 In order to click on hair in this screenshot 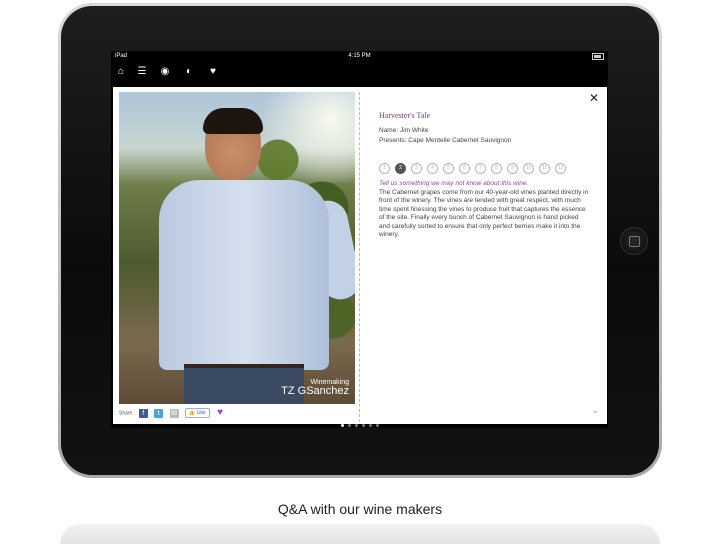, I will do `click(233, 121)`.